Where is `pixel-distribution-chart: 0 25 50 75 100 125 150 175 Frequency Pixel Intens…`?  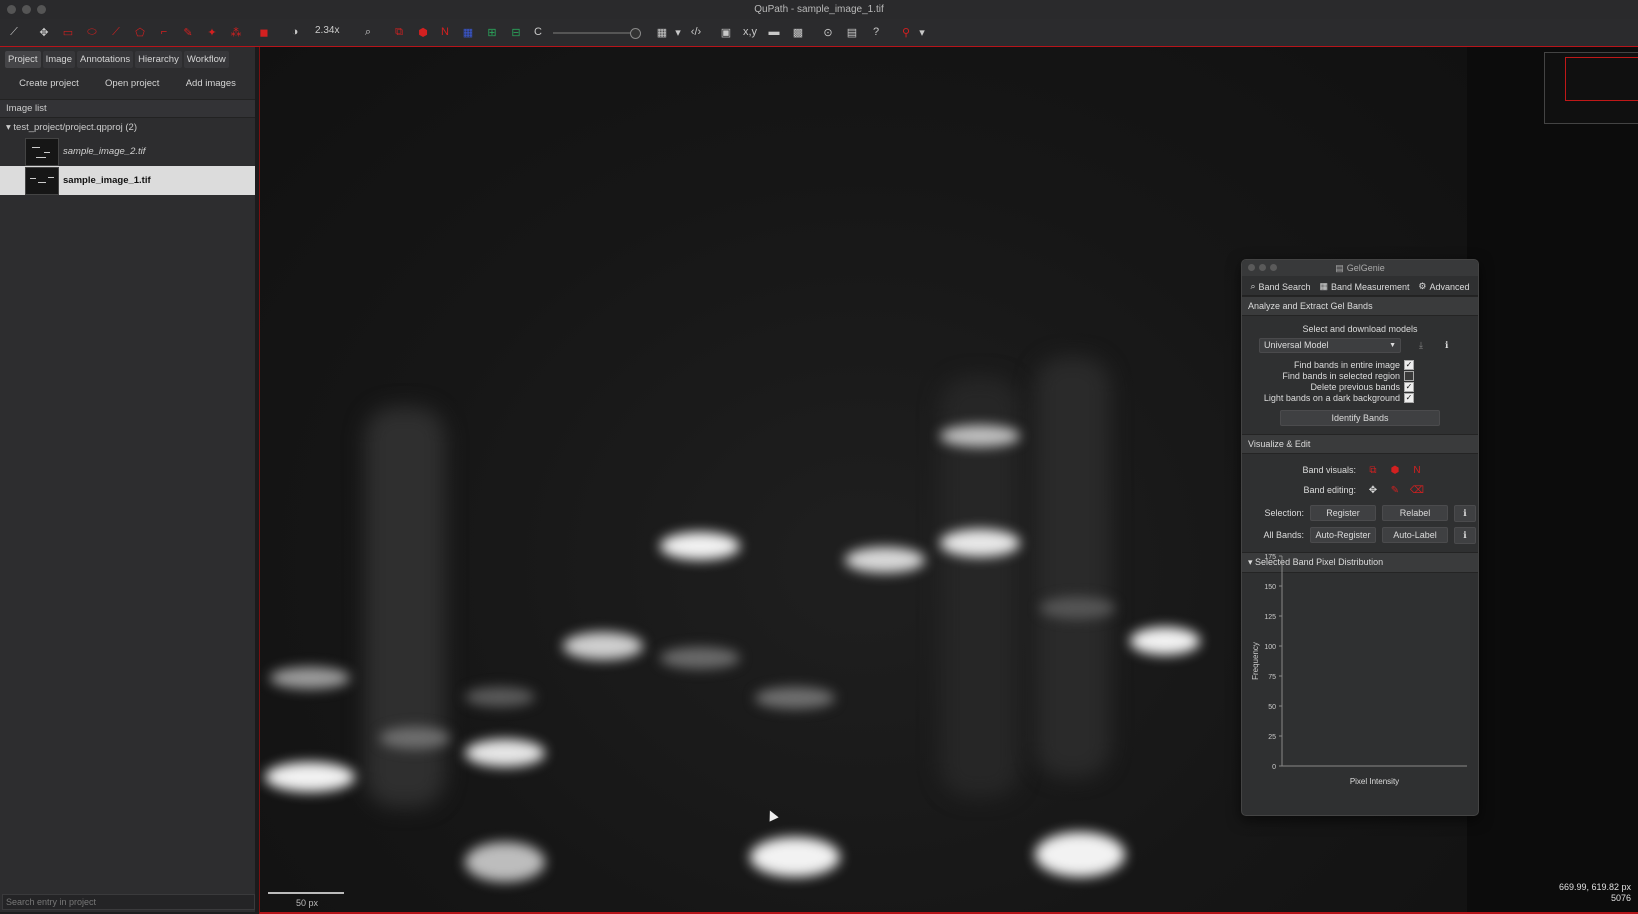 pixel-distribution-chart: 0 25 50 75 100 125 150 175 Frequency Pixel Intens… is located at coordinates (1360, 681).